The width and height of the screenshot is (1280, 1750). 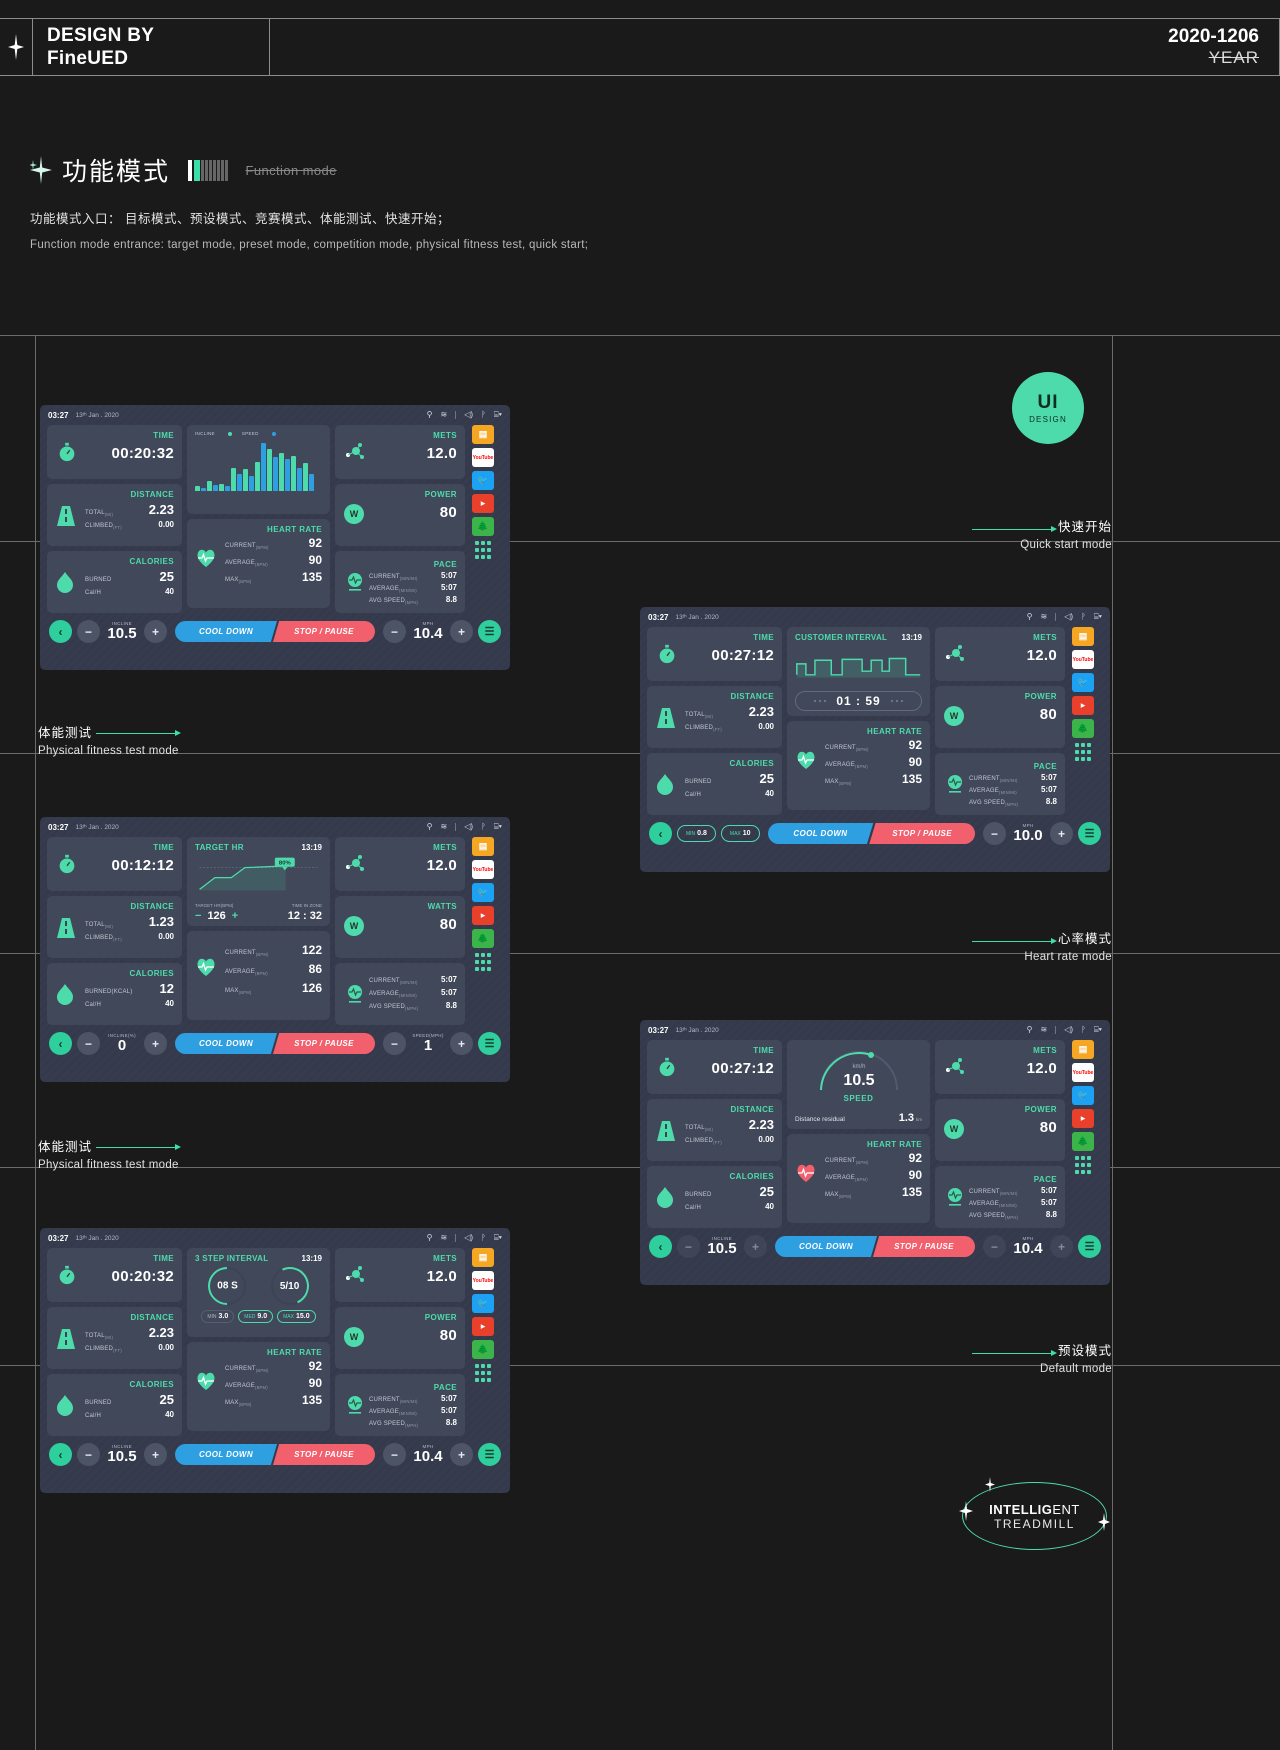 I want to click on step-min-chip: MIN 3.0, so click(x=218, y=1316).